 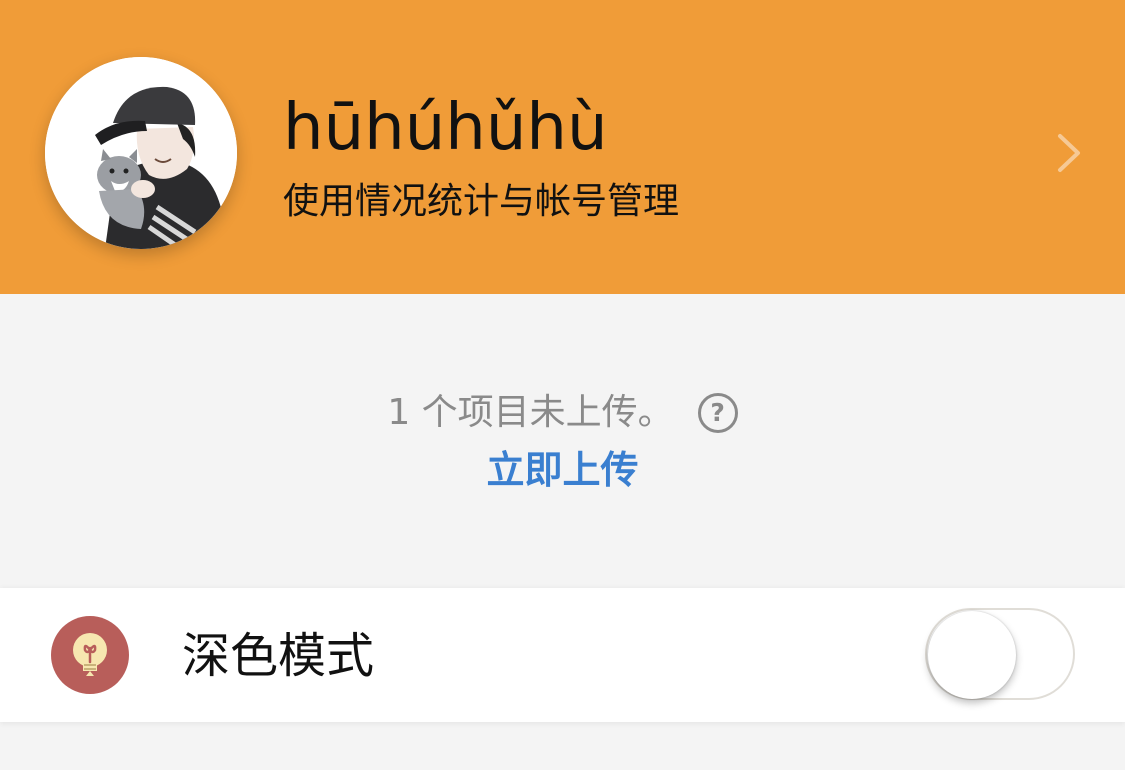 What do you see at coordinates (530, 412) in the screenshot?
I see `upload-message: 1 个项目未上传。` at bounding box center [530, 412].